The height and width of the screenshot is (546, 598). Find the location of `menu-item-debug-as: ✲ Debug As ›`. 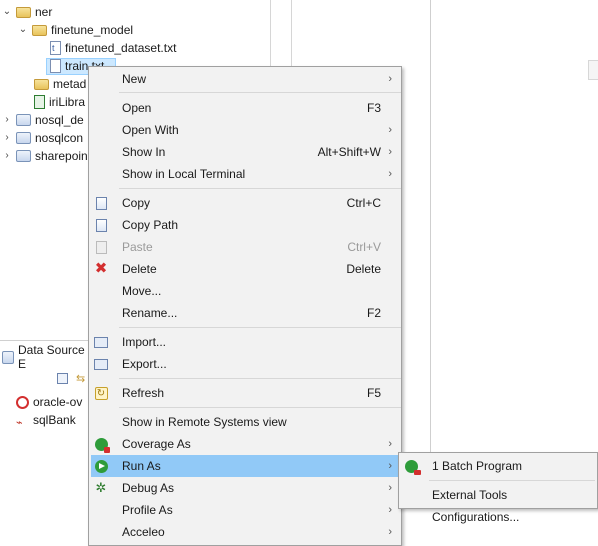

menu-item-debug-as: ✲ Debug As › is located at coordinates (246, 488).